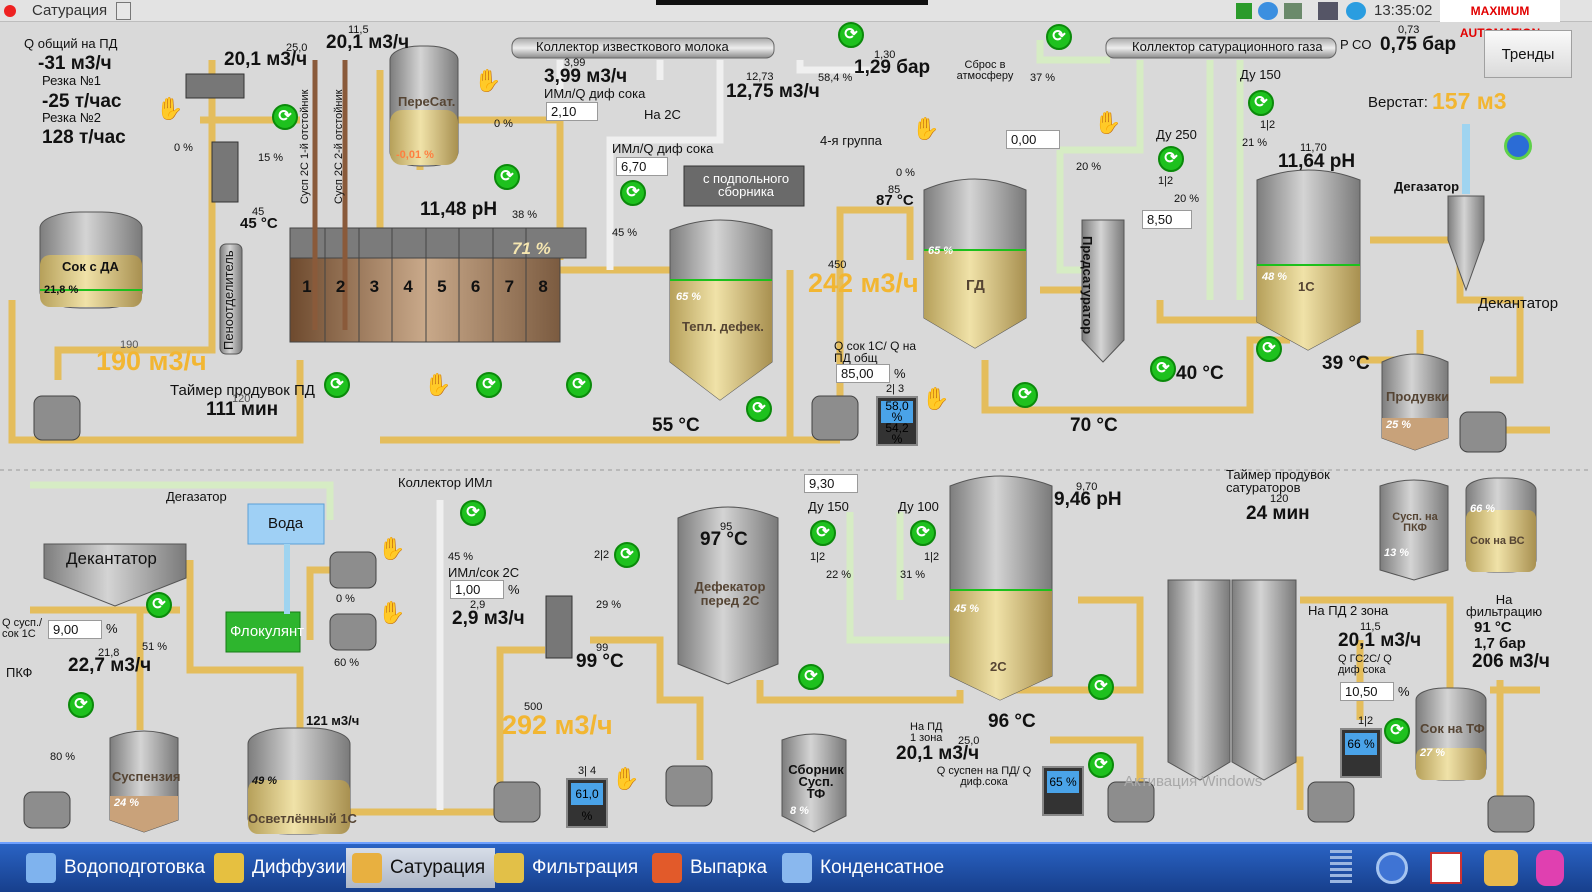 The image size is (1592, 892). Describe the element at coordinates (337, 385) in the screenshot. I see `auto-cycle-icon-8: ⟳` at that location.